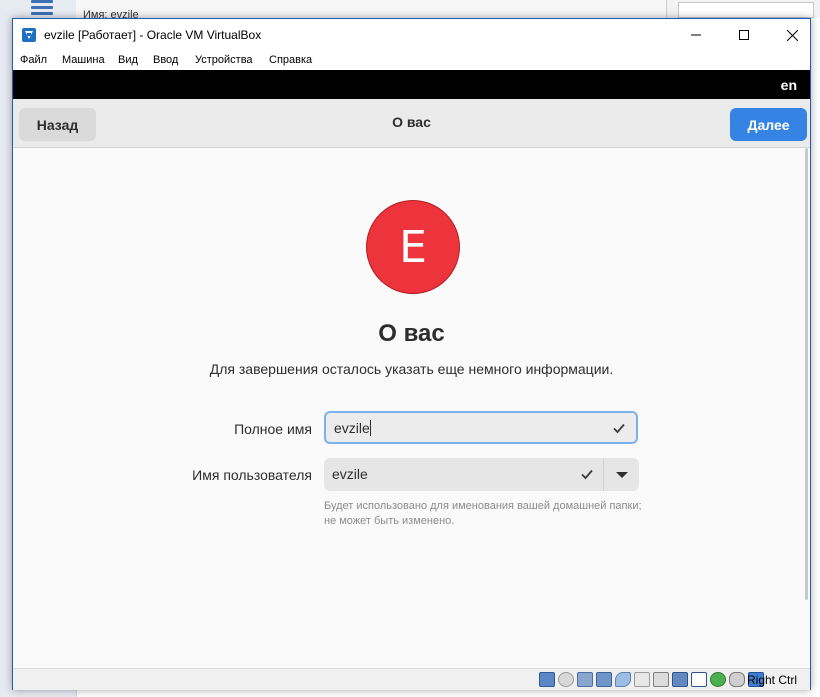 The image size is (820, 697). I want to click on status-bar: Right Ctrl, so click(411, 679).